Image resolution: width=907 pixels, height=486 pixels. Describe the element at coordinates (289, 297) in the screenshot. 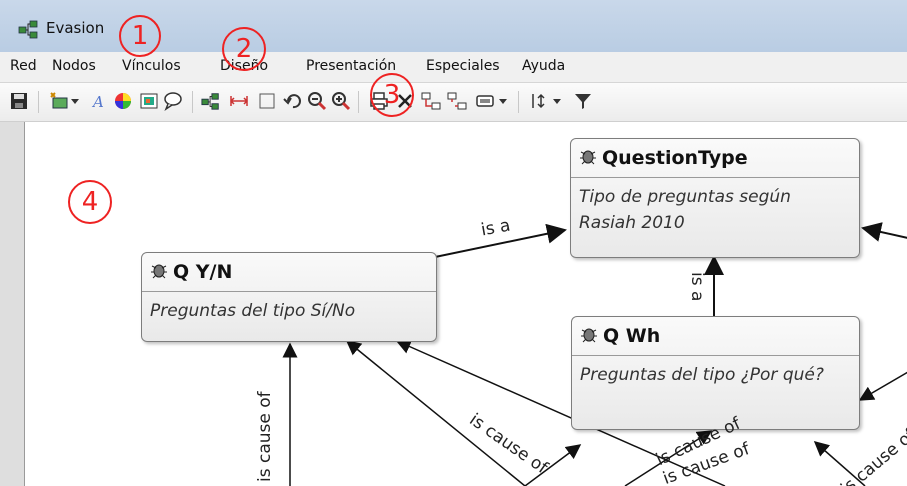

I see `node-q-yn: Q Y/N Preguntas del tipo Sí/No` at that location.